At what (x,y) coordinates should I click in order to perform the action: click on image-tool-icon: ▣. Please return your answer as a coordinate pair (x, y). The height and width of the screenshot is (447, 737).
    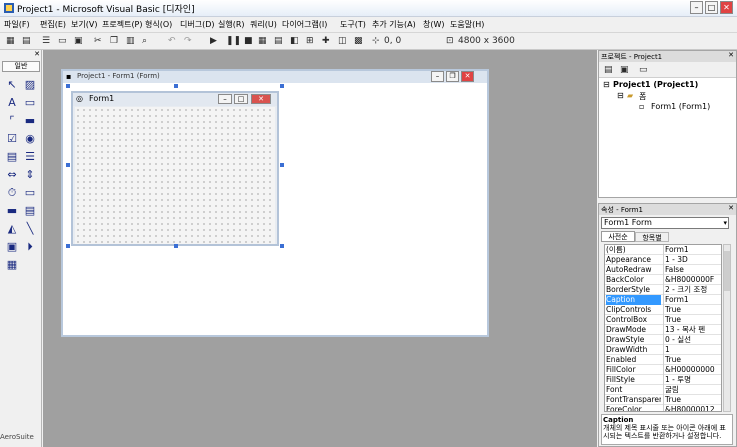
    Looking at the image, I should click on (12, 247).